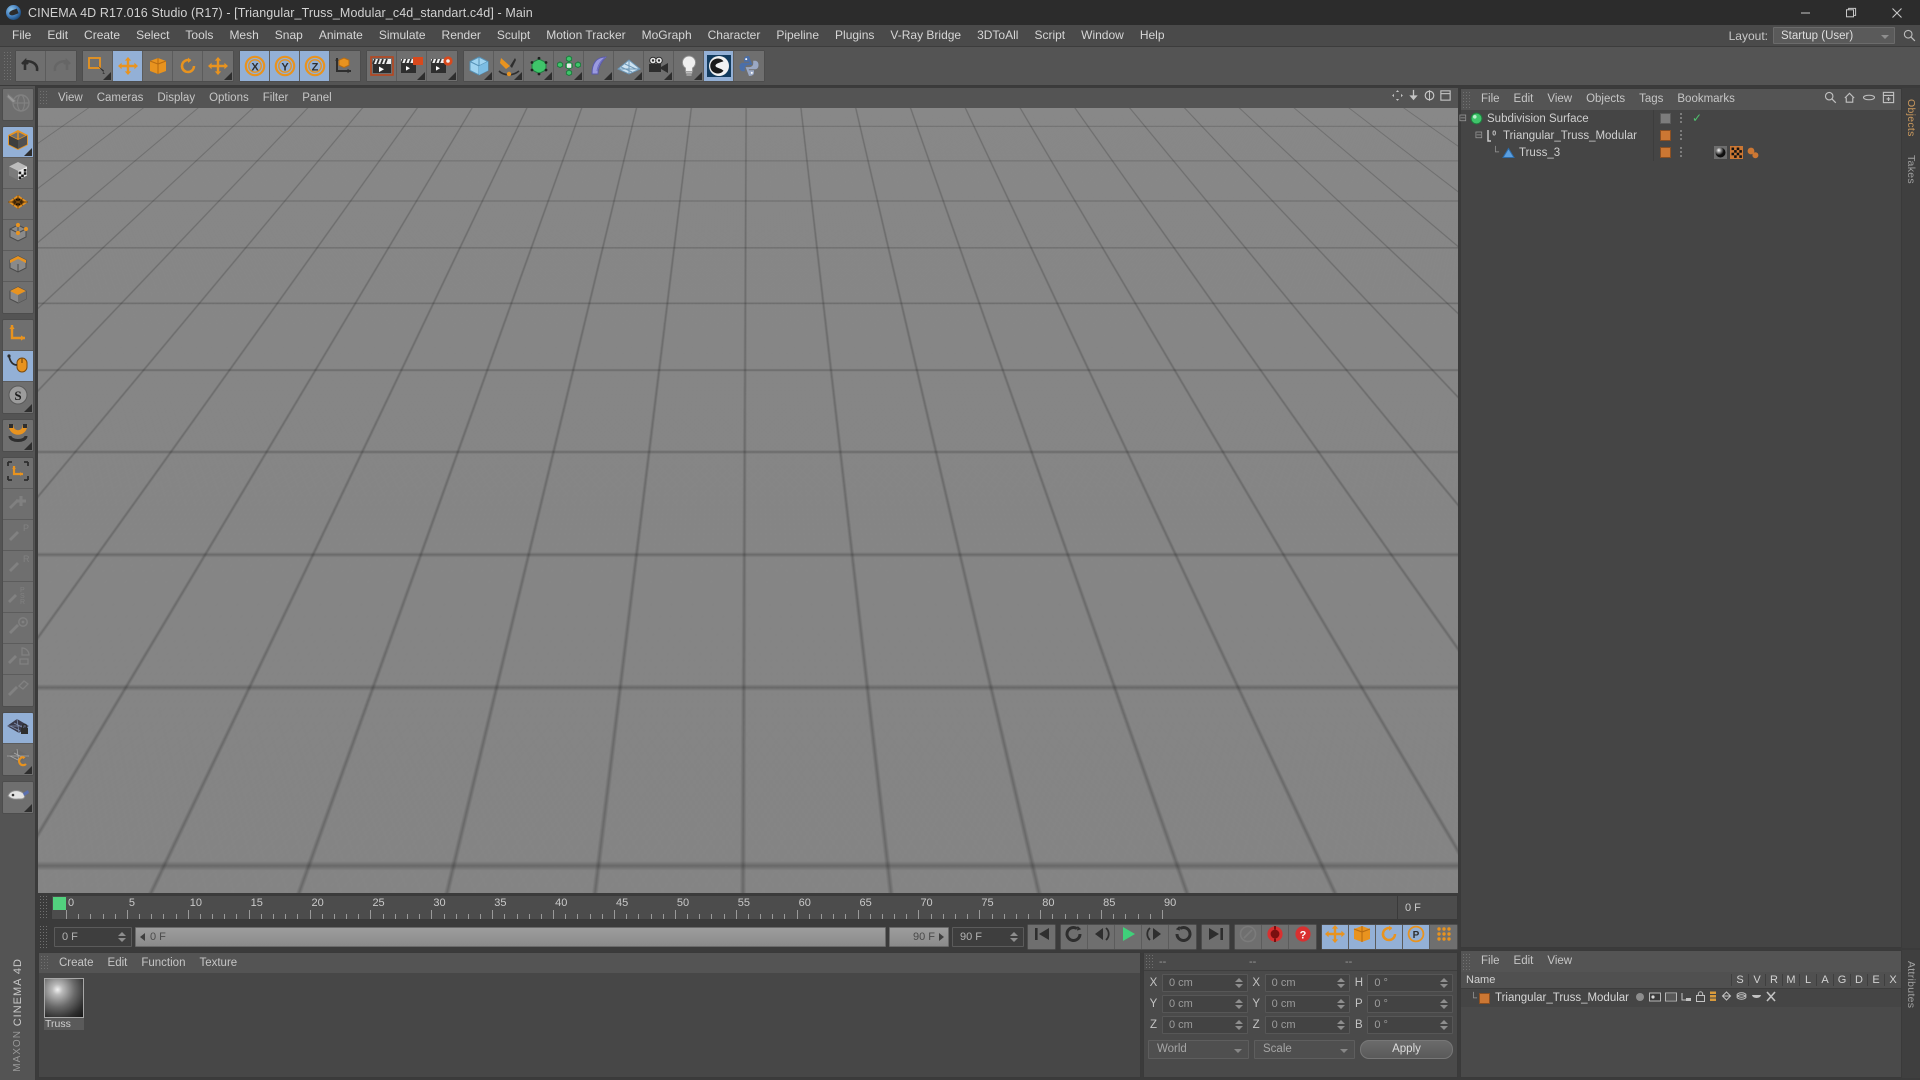  I want to click on object-manager-grip, so click(1466, 99).